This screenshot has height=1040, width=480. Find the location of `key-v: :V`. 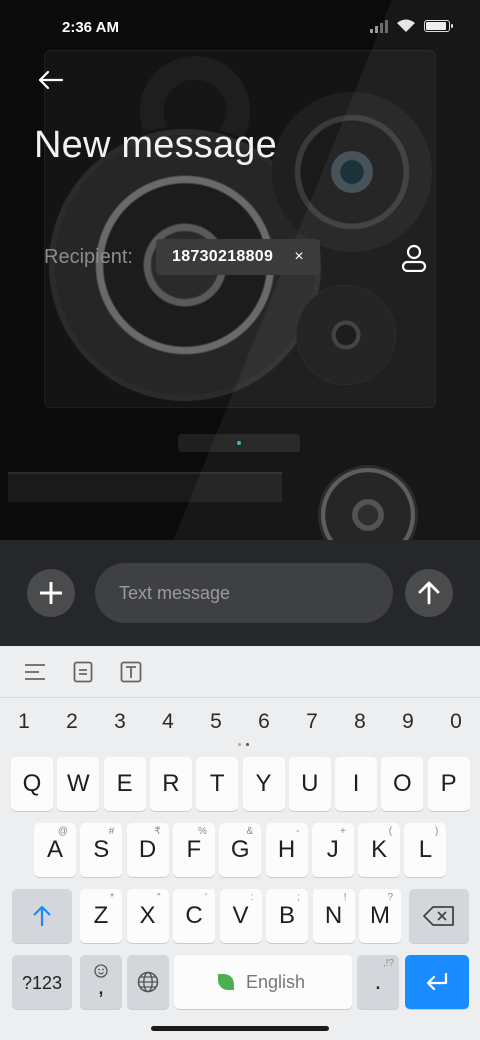

key-v: :V is located at coordinates (240, 916).